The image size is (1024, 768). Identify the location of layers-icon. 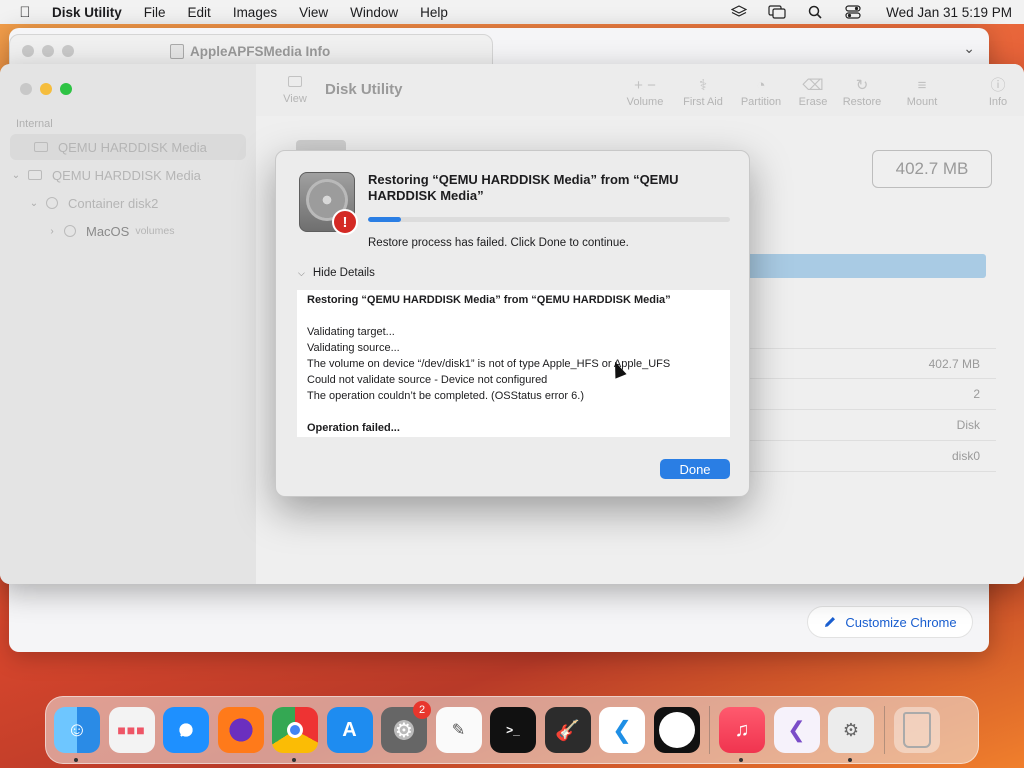
(739, 12).